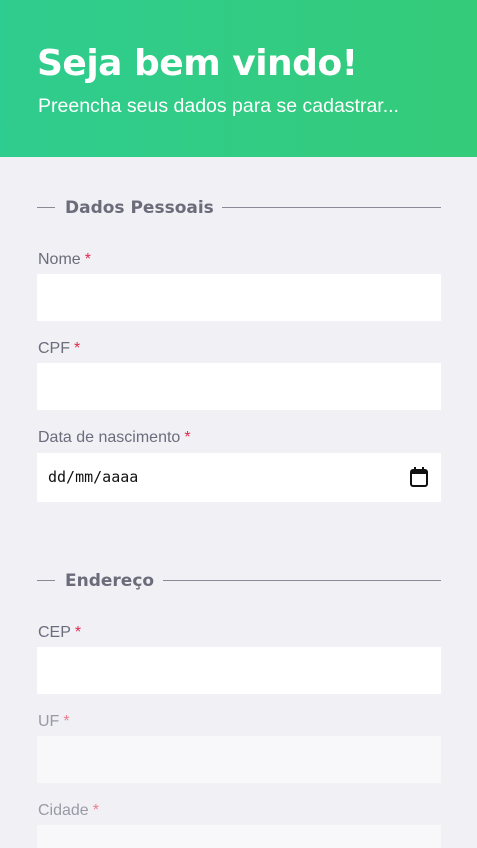 This screenshot has width=477, height=848. I want to click on label-text: Cidade, so click(63, 810).